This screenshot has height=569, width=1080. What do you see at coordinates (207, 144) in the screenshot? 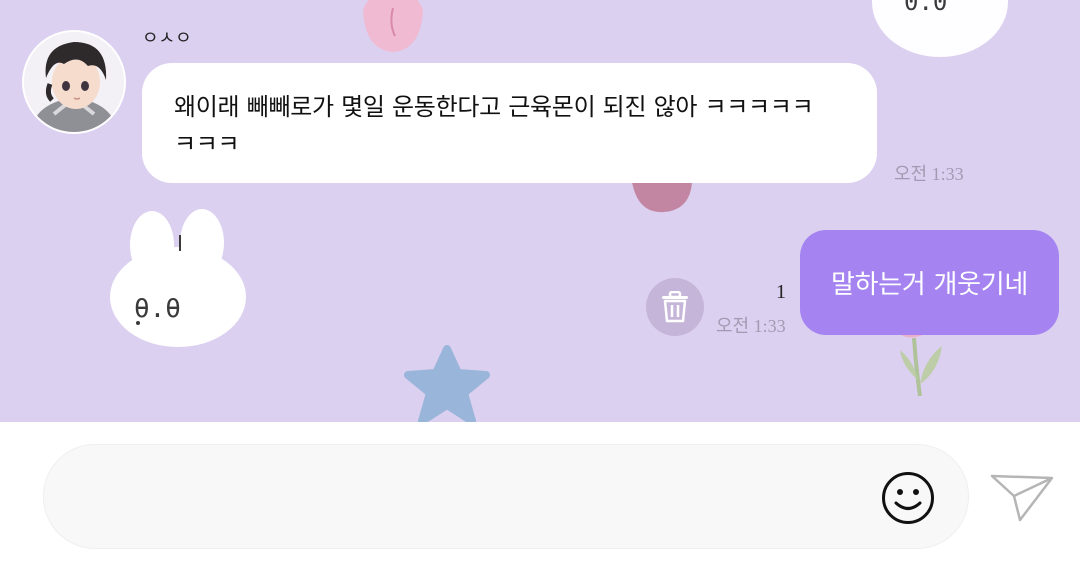
I see `incoming-message-line-2: ㅋㅋㅋ` at bounding box center [207, 144].